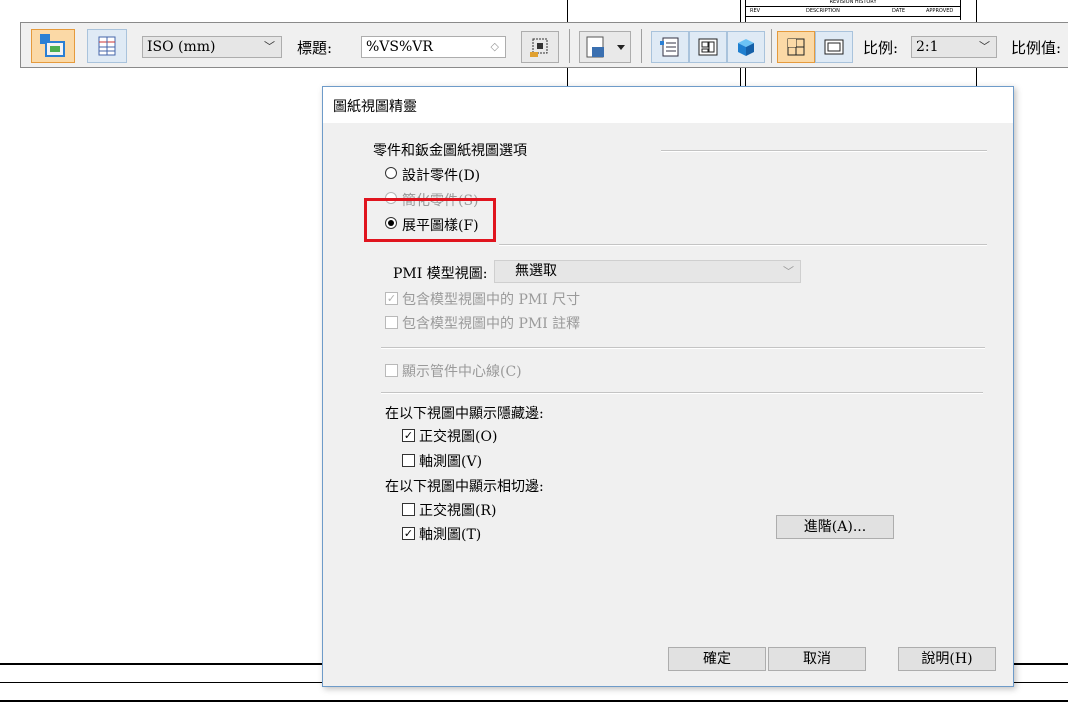 The width and height of the screenshot is (1068, 706). Describe the element at coordinates (181, 47) in the screenshot. I see `drawing-standard-value: ISO (mm)` at that location.